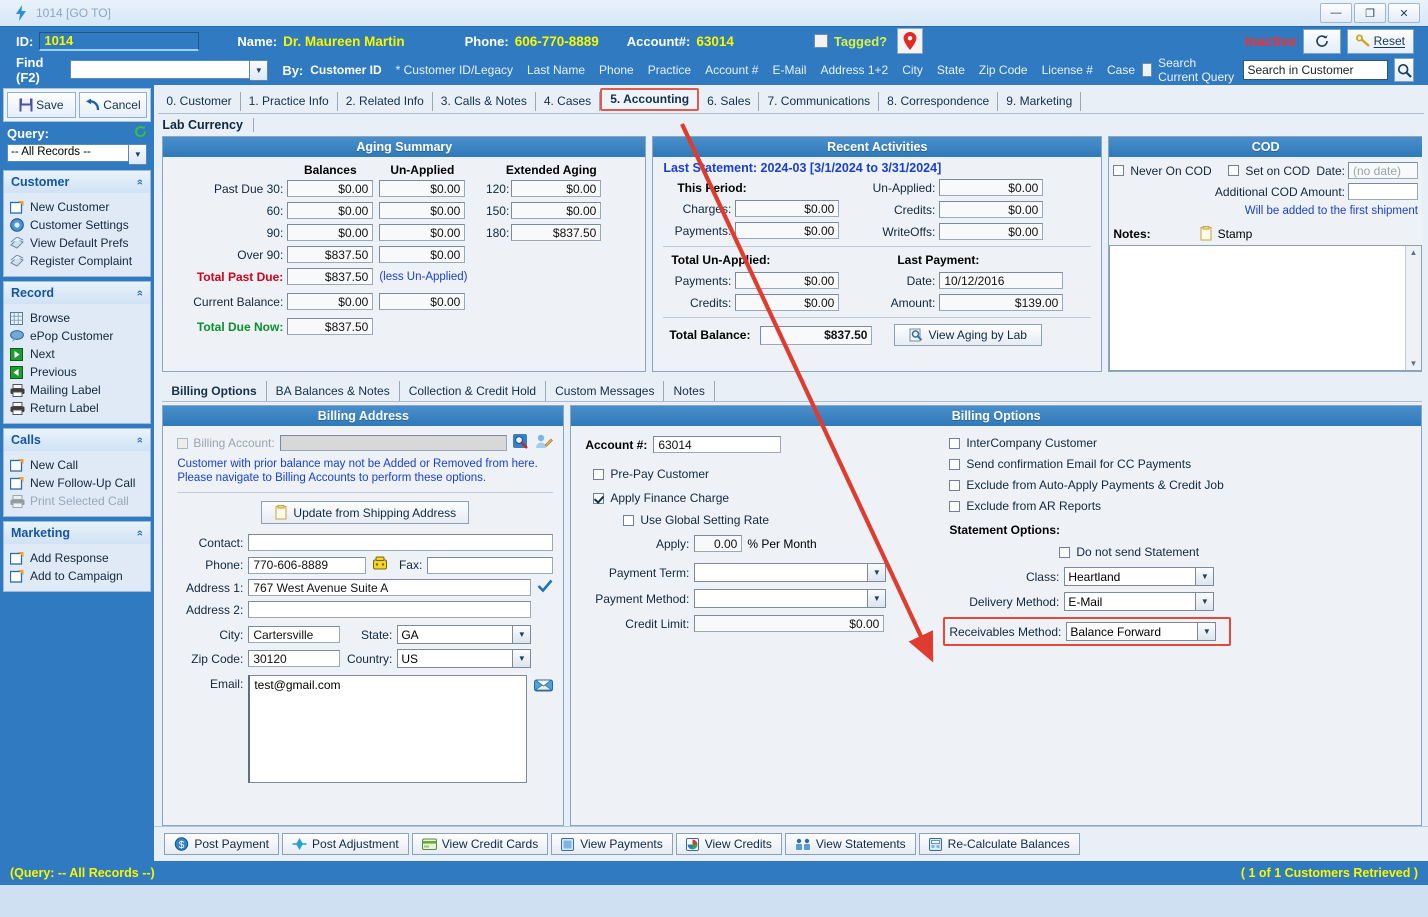 The width and height of the screenshot is (1428, 917). Describe the element at coordinates (294, 634) in the screenshot. I see `city-input: Cartersville` at that location.